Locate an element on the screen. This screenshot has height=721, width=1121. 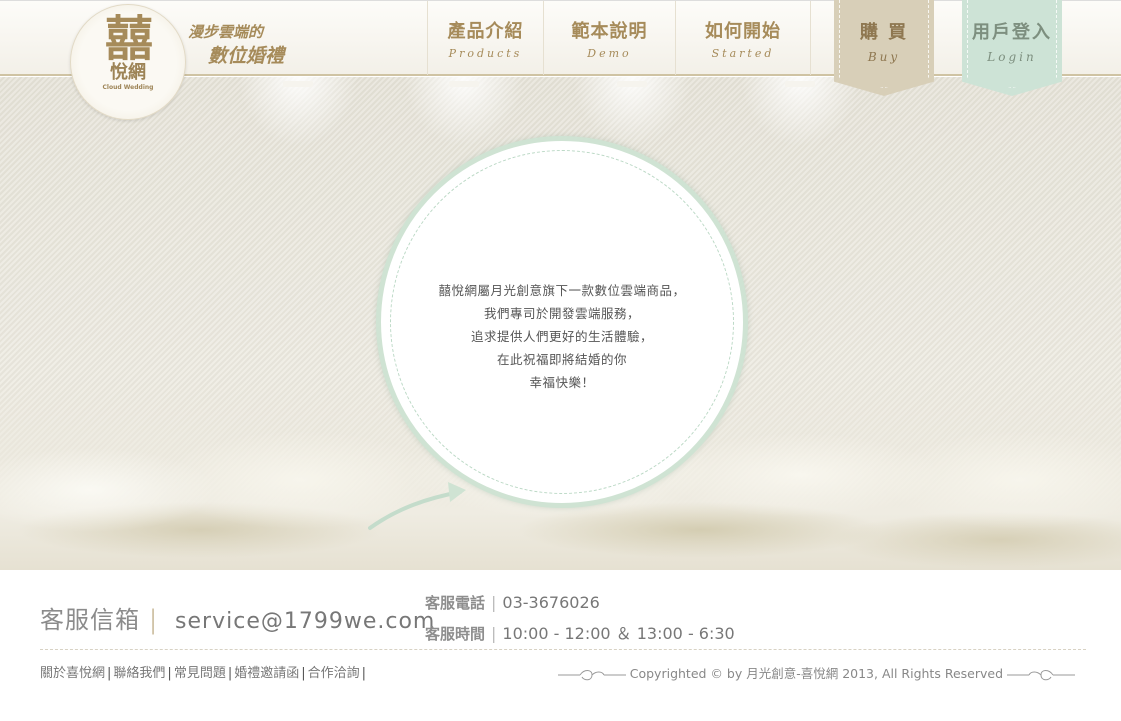
site-logo: 囍 悅網 Cloud Wedding is located at coordinates (128, 62).